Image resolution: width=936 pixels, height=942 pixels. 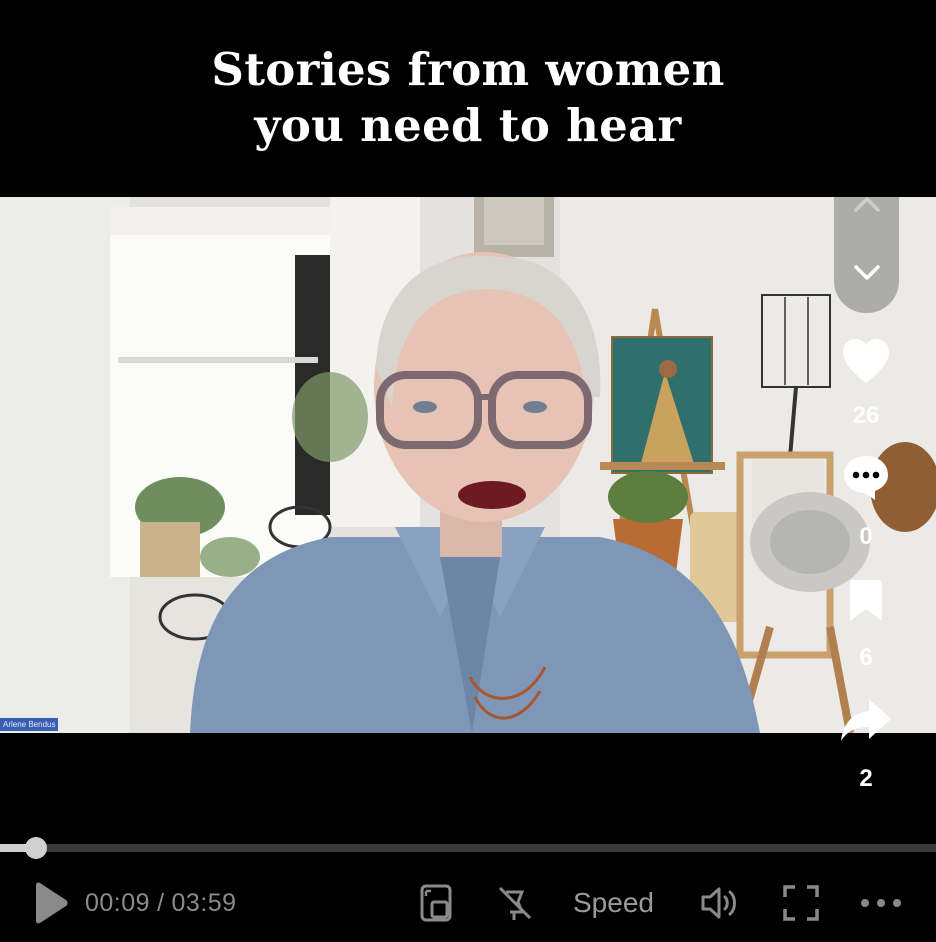 What do you see at coordinates (613, 903) in the screenshot?
I see `speed-button: Speed` at bounding box center [613, 903].